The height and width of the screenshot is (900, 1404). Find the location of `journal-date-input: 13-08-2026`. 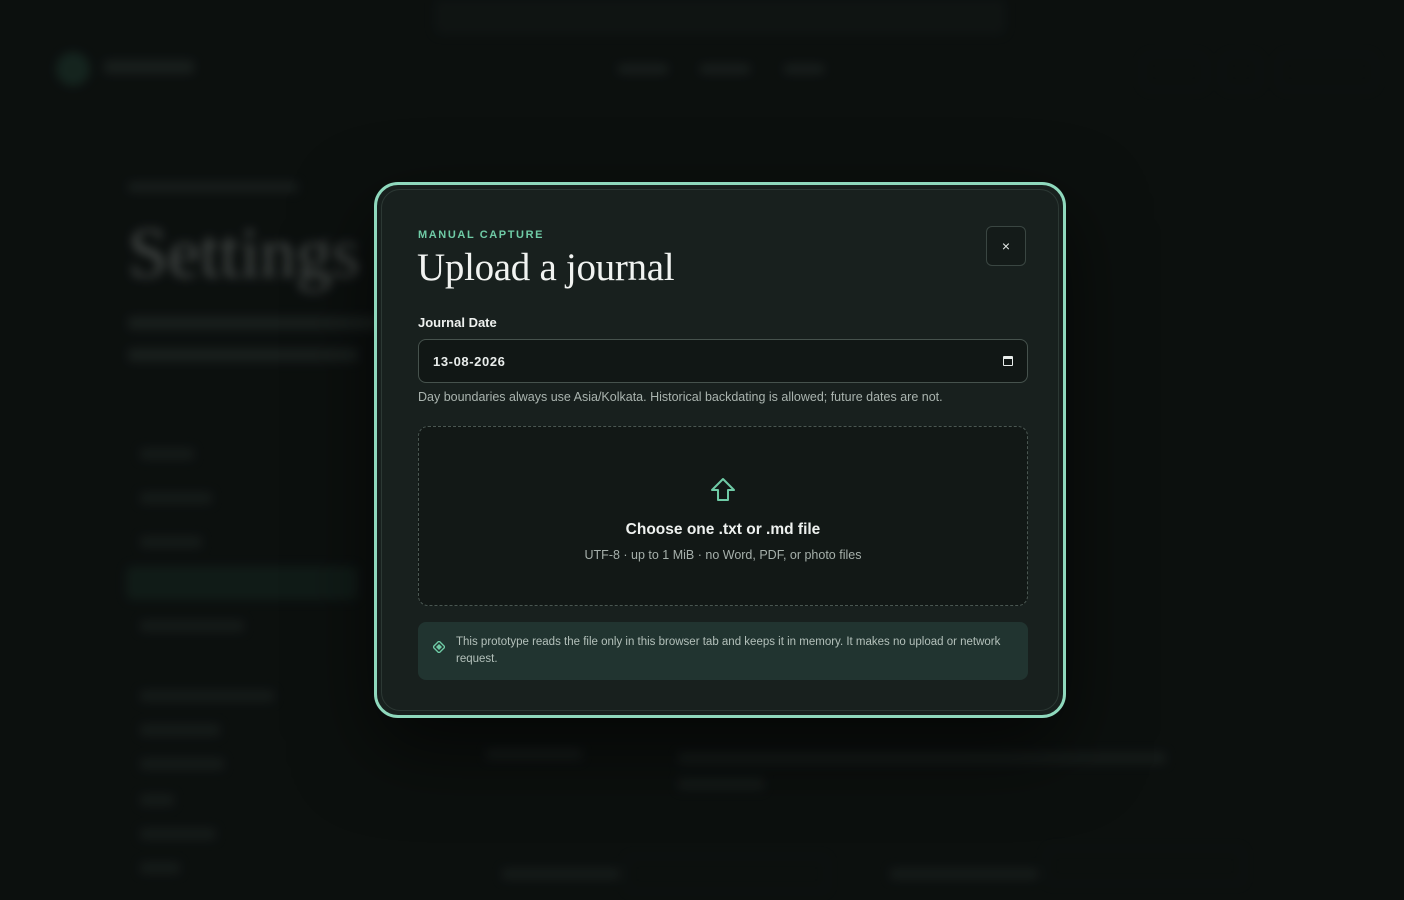

journal-date-input: 13-08-2026 is located at coordinates (723, 361).